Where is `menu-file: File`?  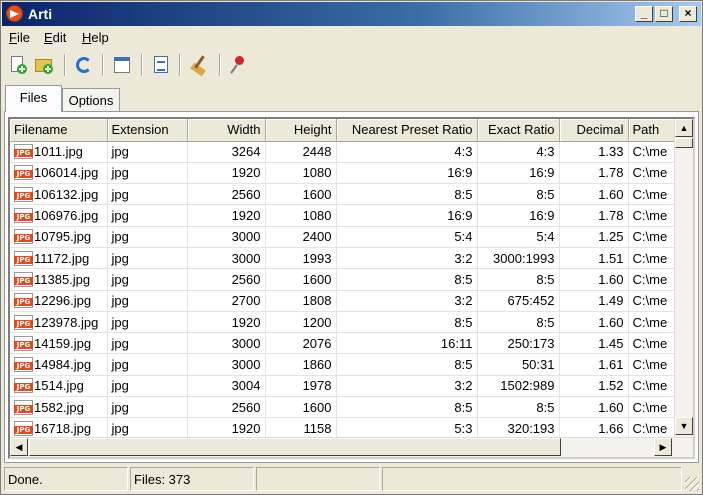 menu-file: File is located at coordinates (19, 37).